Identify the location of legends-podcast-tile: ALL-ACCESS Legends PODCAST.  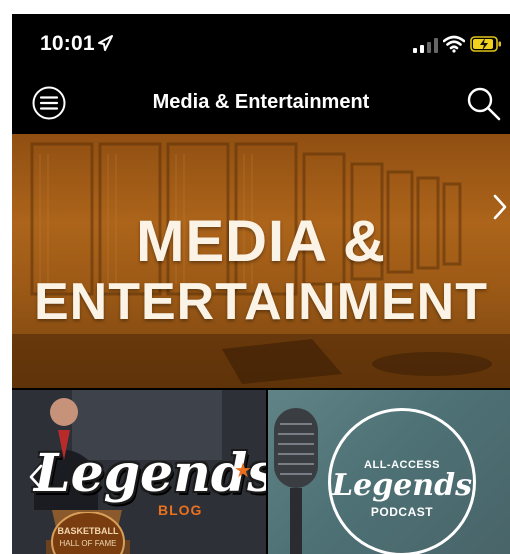
(389, 472).